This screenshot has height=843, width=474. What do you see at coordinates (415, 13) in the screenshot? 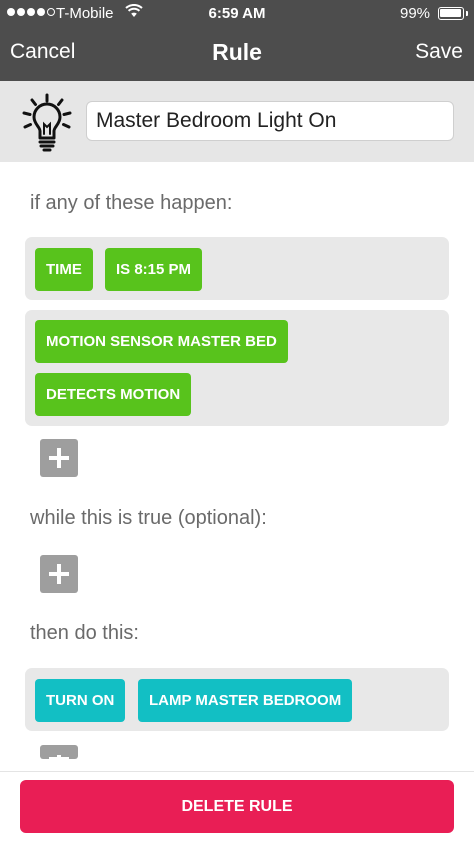
I see `battery-percent: 99%` at bounding box center [415, 13].